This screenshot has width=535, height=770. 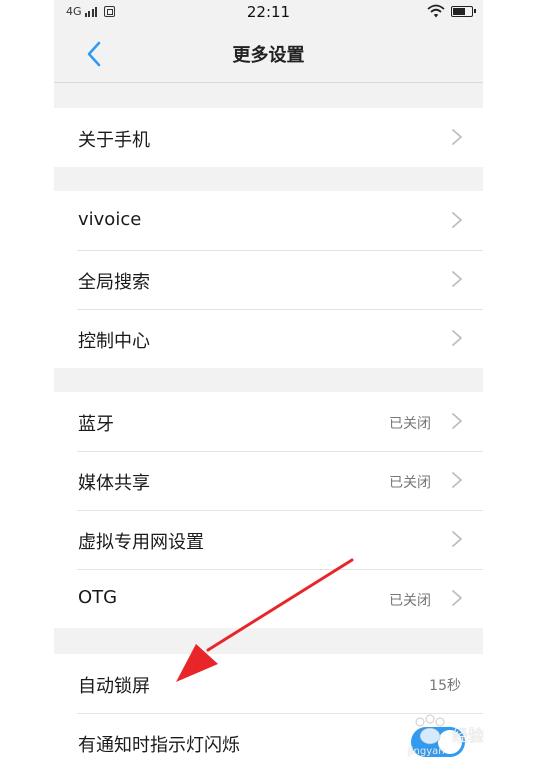 What do you see at coordinates (268, 421) in the screenshot?
I see `settings-row-bluetooth: 蓝牙 已关闭` at bounding box center [268, 421].